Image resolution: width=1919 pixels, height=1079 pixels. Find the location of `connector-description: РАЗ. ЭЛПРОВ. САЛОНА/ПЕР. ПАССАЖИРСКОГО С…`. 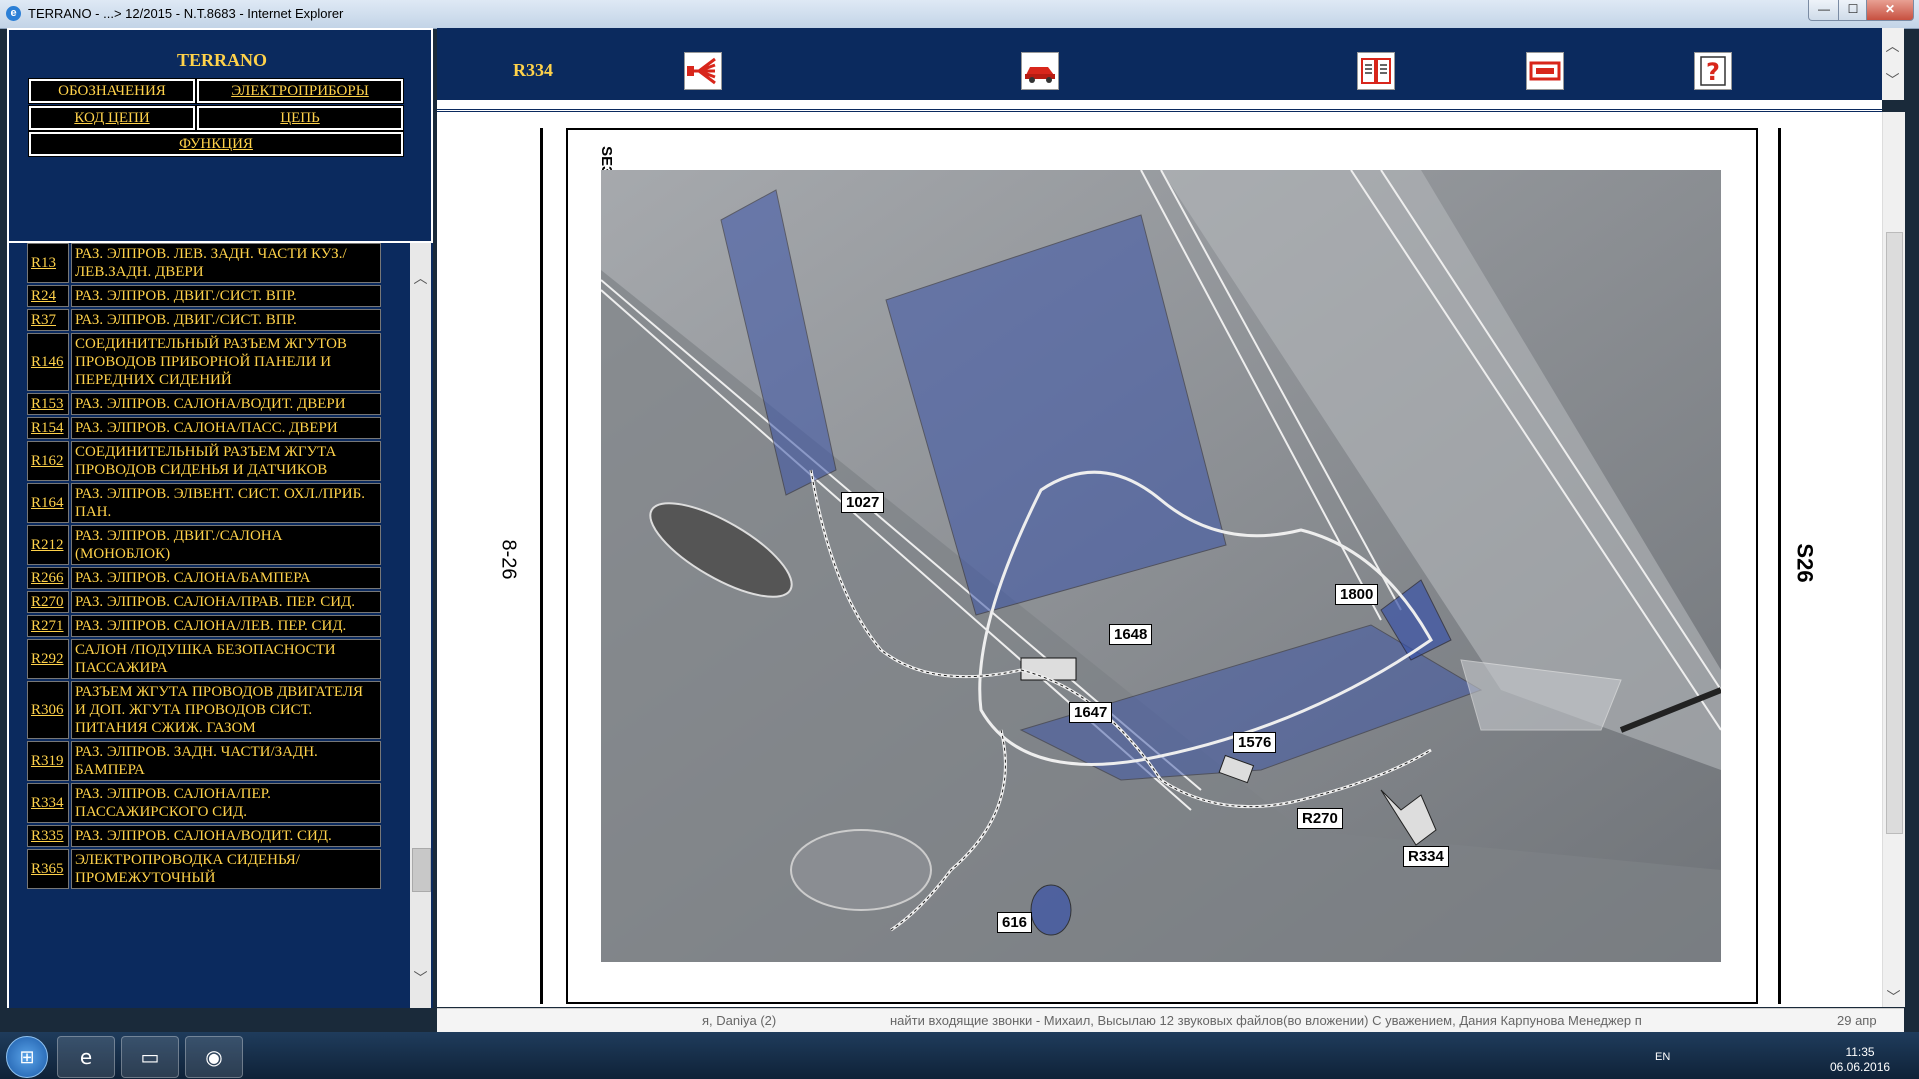

connector-description: РАЗ. ЭЛПРОВ. САЛОНА/ПЕР. ПАССАЖИРСКОГО С… is located at coordinates (226, 803).